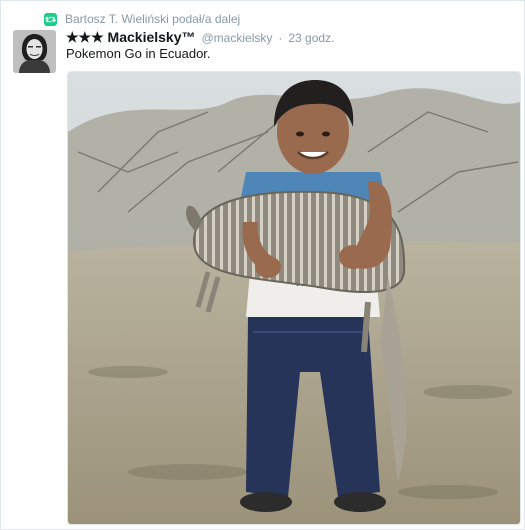 The height and width of the screenshot is (530, 525). I want to click on tweet-text: Pokemon Go in Ecuador., so click(138, 53).